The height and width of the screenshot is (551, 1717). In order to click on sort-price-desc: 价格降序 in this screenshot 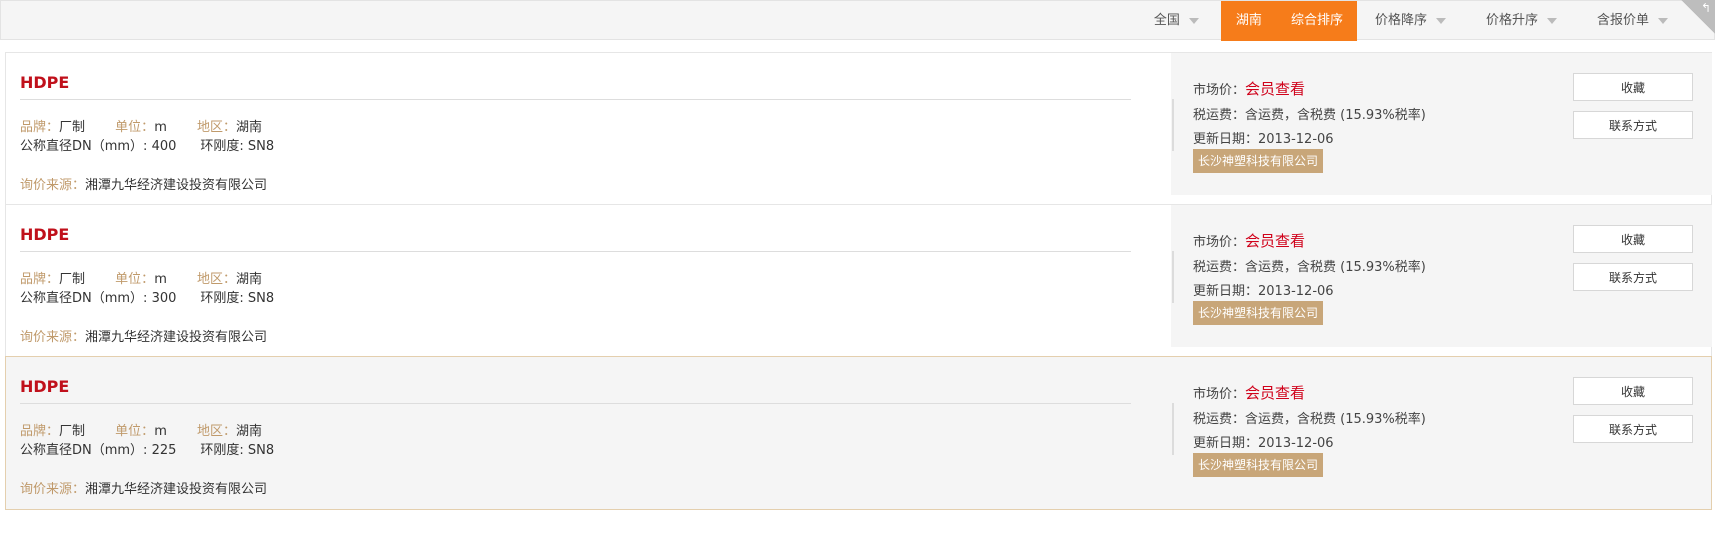, I will do `click(1412, 21)`.